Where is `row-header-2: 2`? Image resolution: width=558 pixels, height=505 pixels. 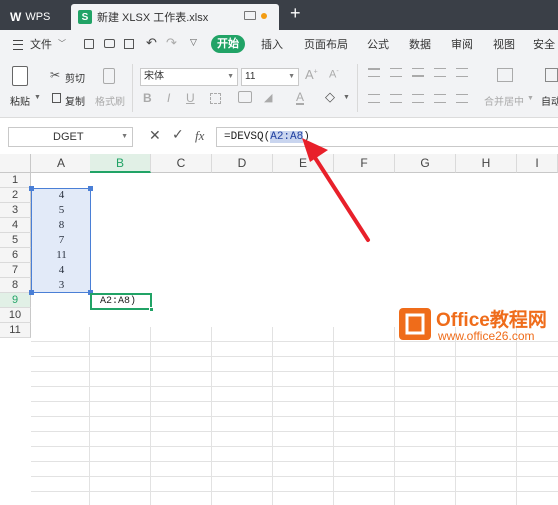 row-header-2: 2 is located at coordinates (15, 195).